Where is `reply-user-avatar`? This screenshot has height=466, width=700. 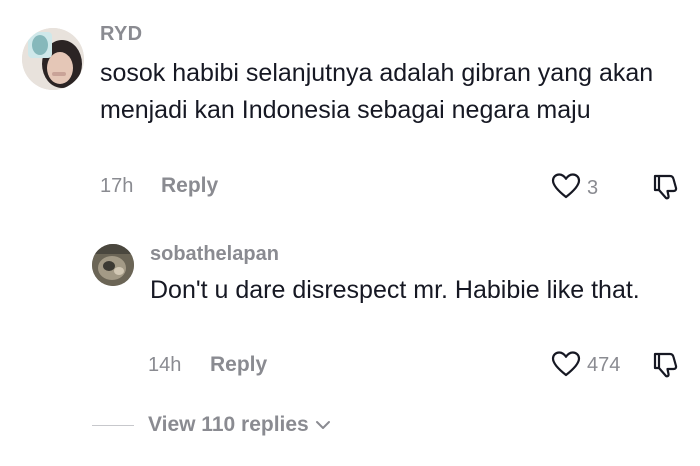
reply-user-avatar is located at coordinates (113, 265).